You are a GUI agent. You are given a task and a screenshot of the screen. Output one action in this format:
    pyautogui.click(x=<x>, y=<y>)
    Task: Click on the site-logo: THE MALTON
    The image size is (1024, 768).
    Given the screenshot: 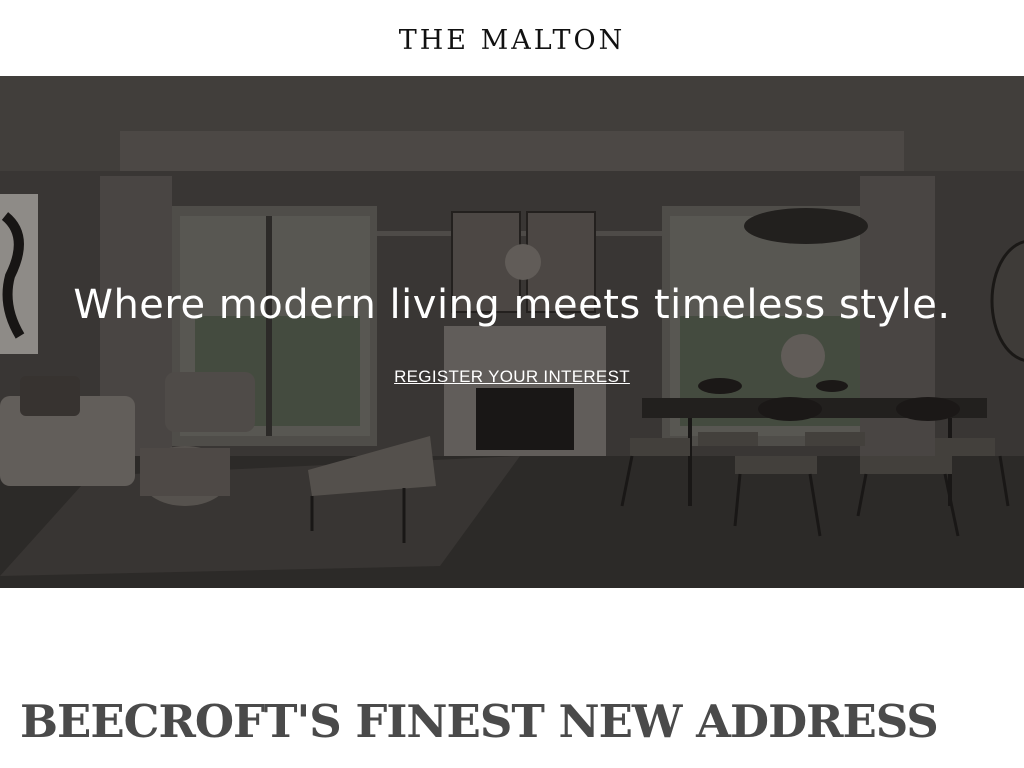 What is the action you would take?
    pyautogui.click(x=512, y=40)
    